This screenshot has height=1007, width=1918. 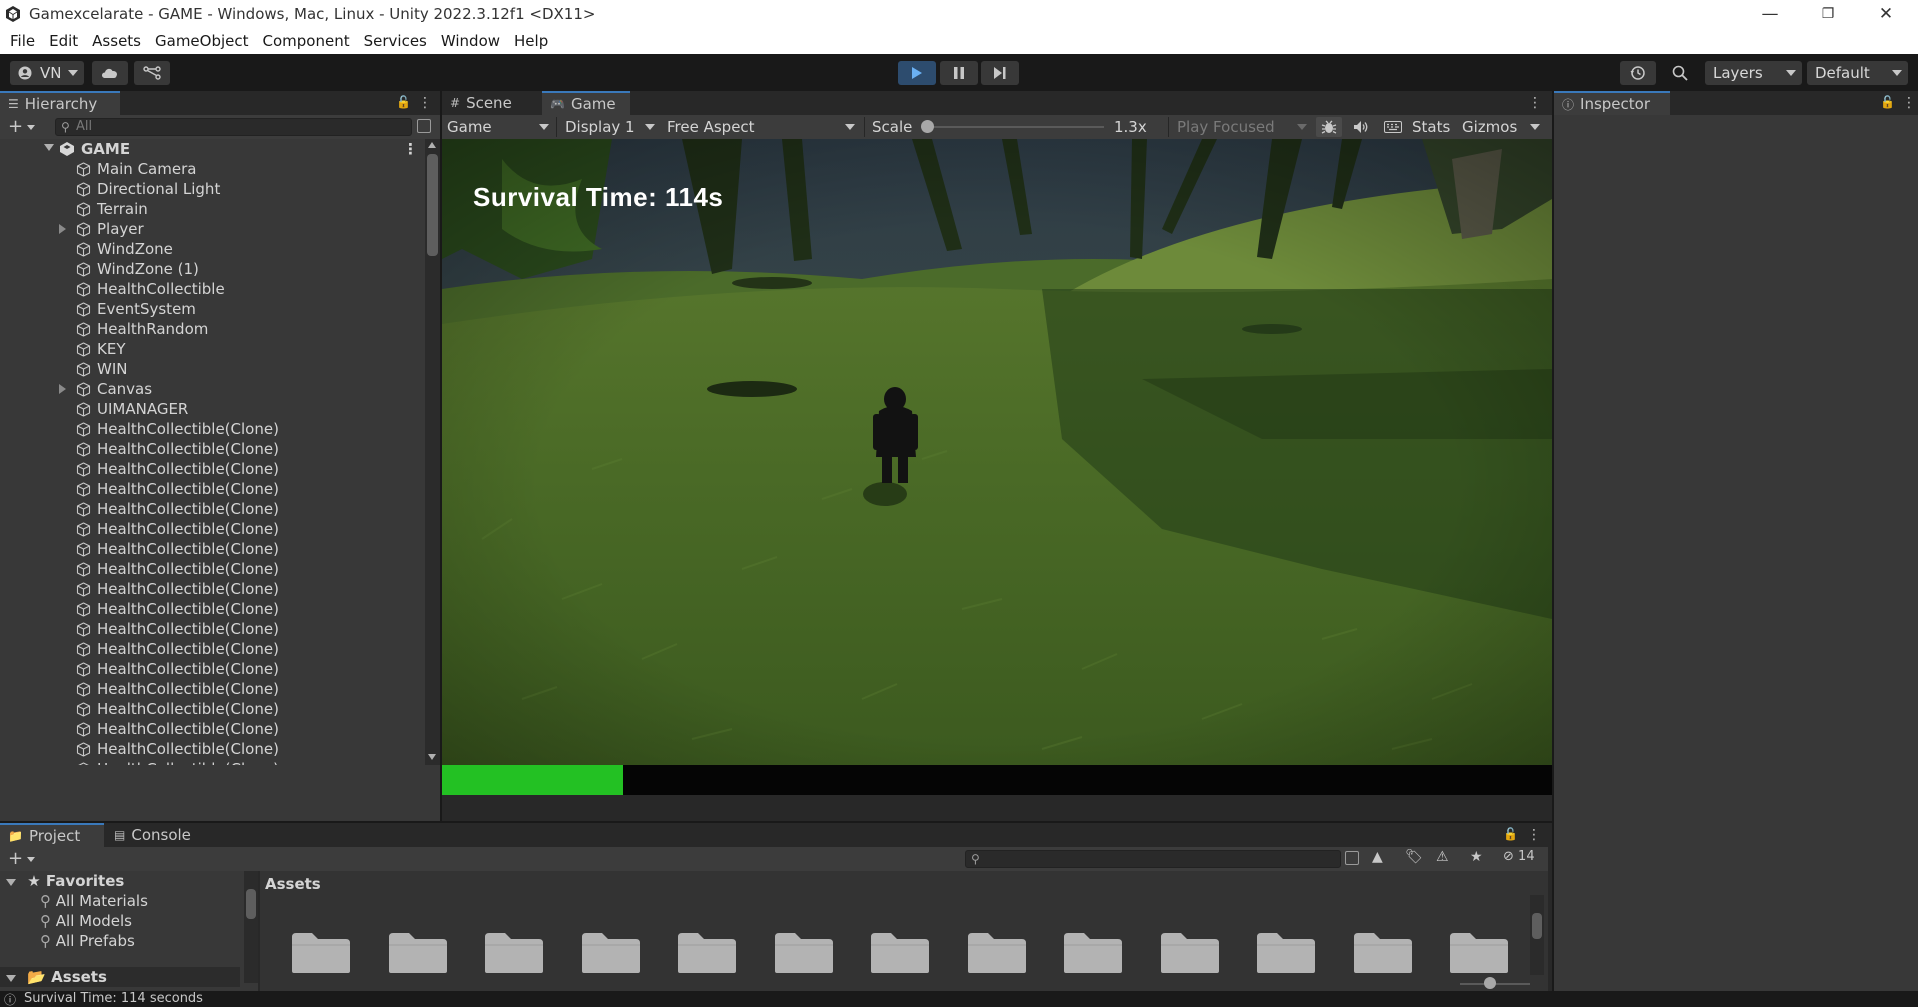 What do you see at coordinates (1519, 856) in the screenshot?
I see `hidden-packages-toggle: ⊘ 14` at bounding box center [1519, 856].